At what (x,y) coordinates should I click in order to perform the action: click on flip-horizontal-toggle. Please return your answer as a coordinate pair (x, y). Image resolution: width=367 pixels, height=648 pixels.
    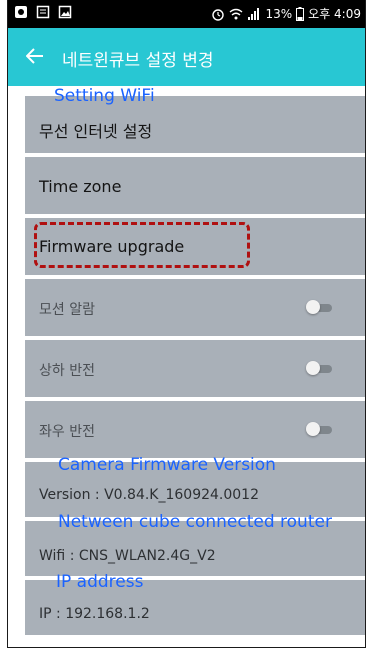
    Looking at the image, I should click on (319, 429).